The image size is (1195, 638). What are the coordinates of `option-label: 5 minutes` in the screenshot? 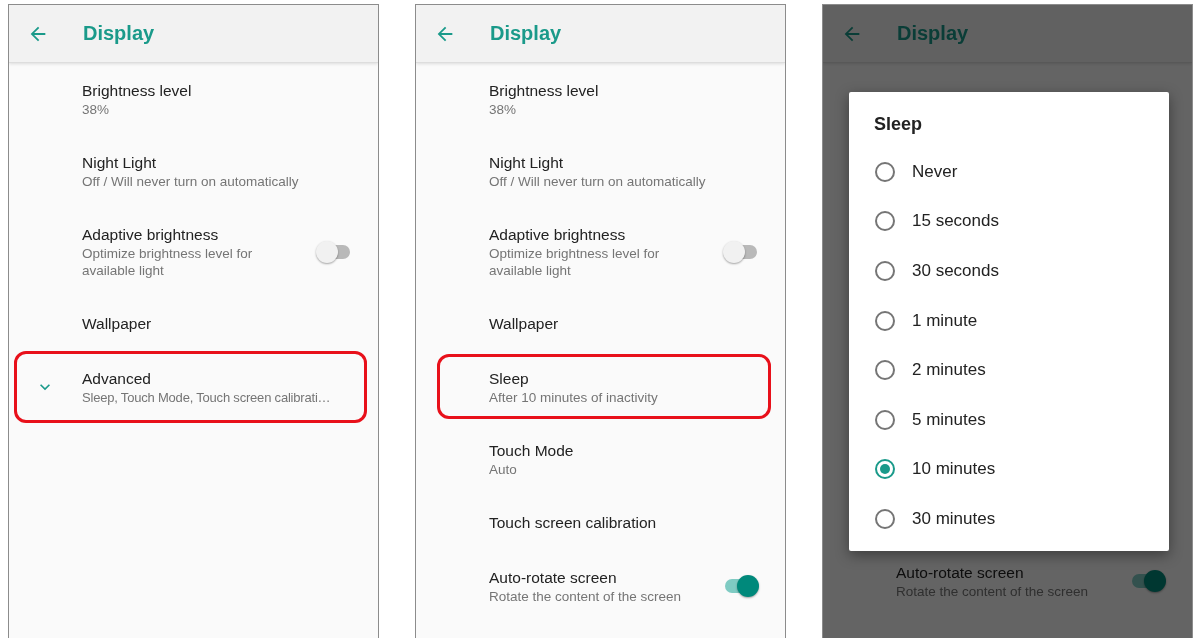 It's located at (949, 419).